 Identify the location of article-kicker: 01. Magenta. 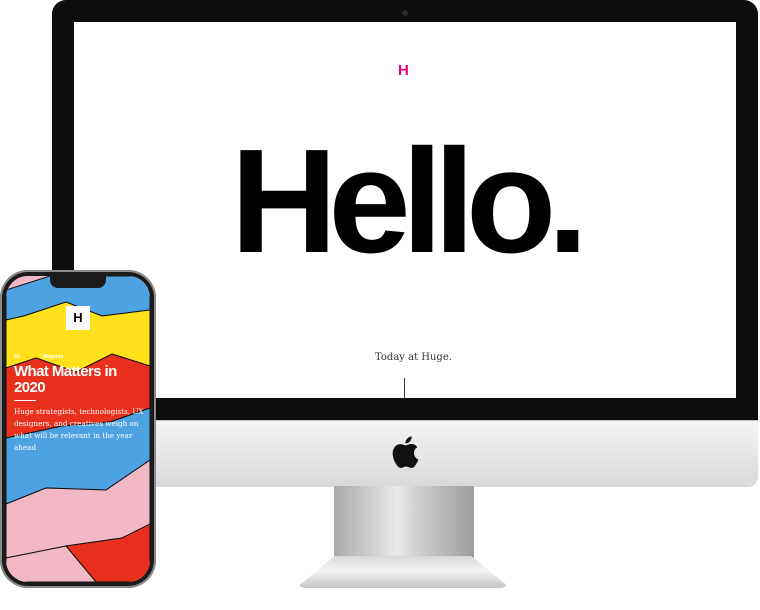
(38, 357).